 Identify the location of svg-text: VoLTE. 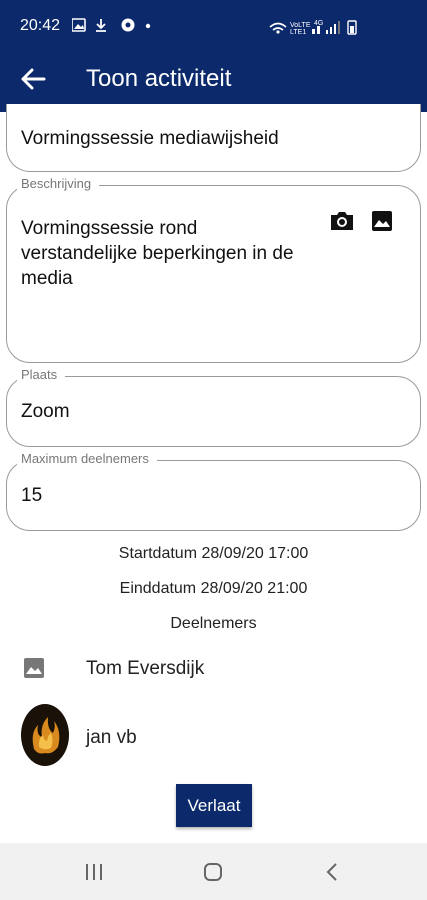
(300, 25).